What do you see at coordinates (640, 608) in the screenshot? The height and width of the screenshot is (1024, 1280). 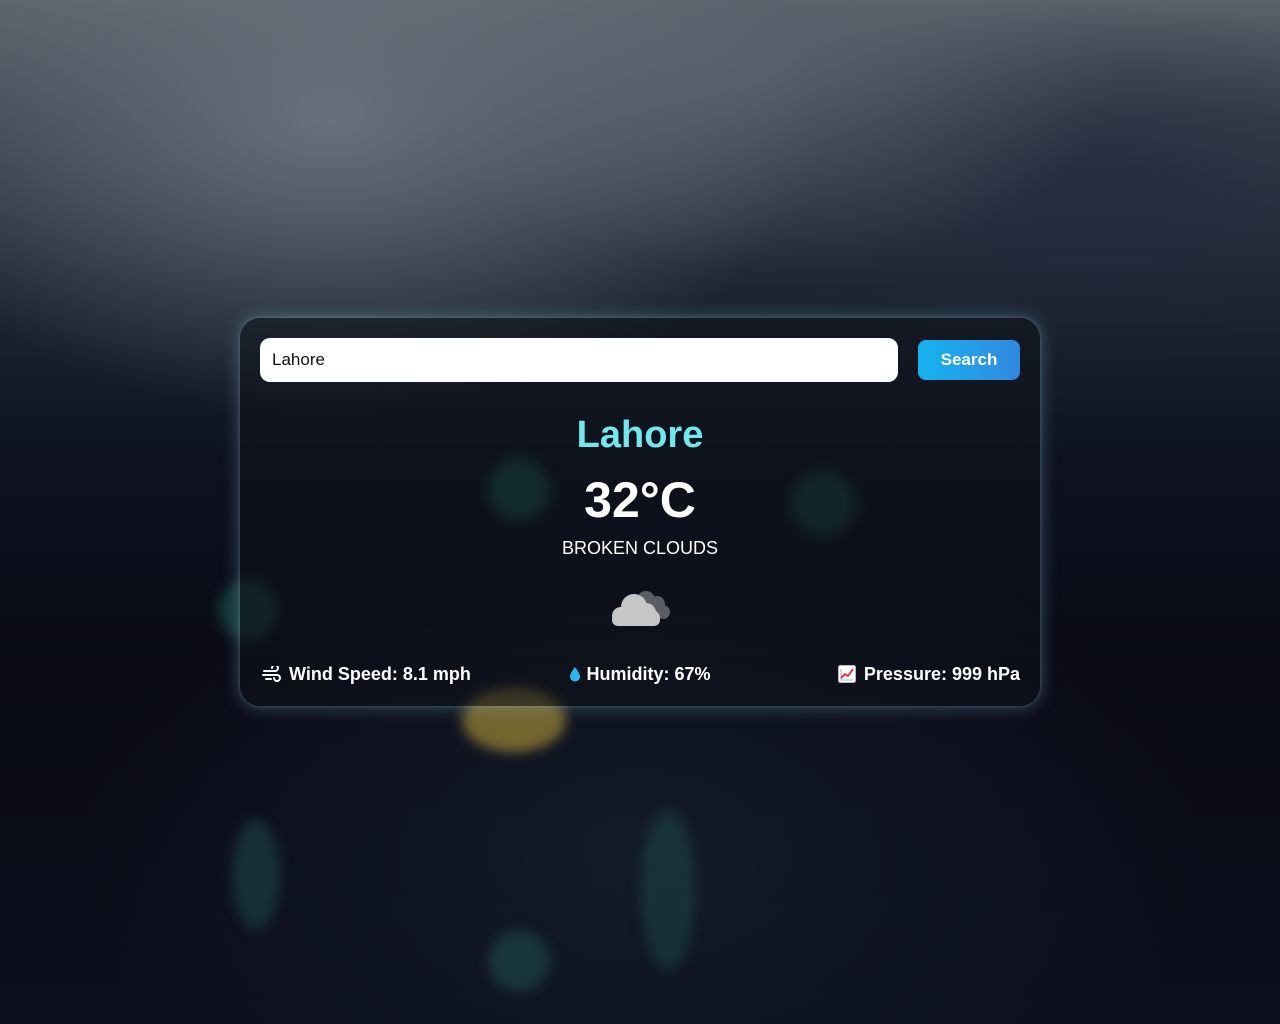 I see `broken-clouds-icon` at bounding box center [640, 608].